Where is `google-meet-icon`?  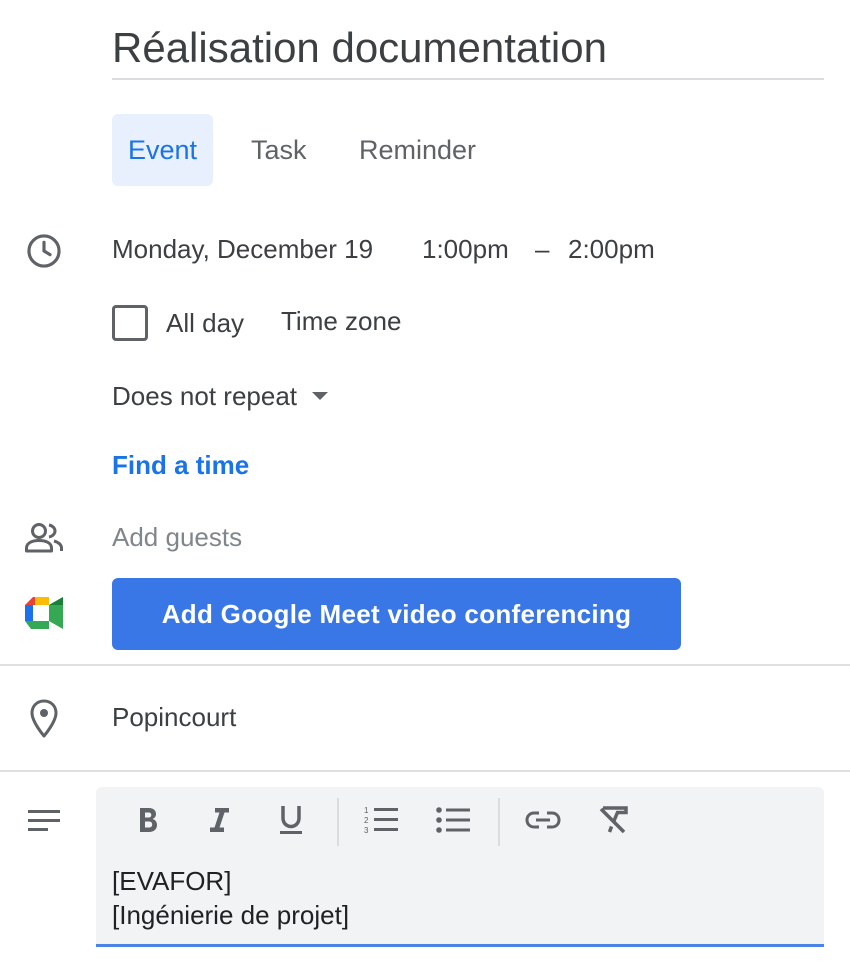 google-meet-icon is located at coordinates (44, 613).